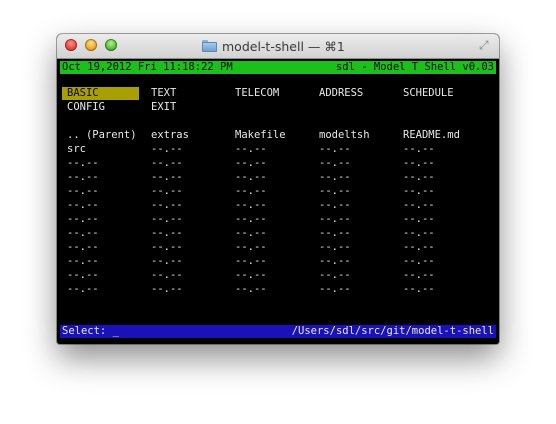 This screenshot has width=556, height=424. I want to click on title-bar: model-t-shell — ⌘1 ⤢, so click(278, 46).